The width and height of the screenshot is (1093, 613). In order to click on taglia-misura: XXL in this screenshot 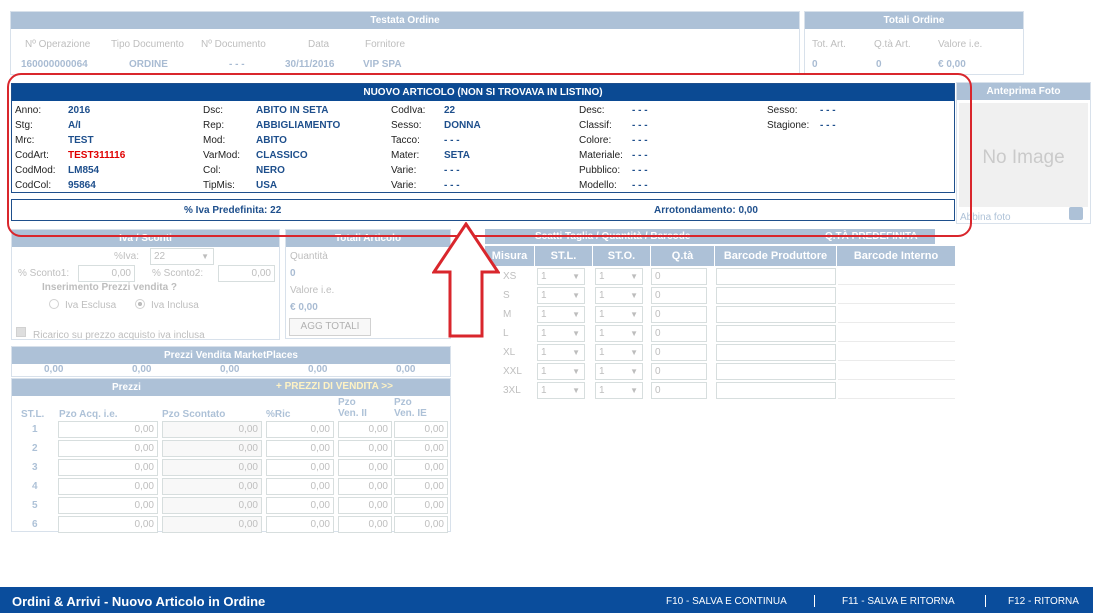, I will do `click(512, 371)`.